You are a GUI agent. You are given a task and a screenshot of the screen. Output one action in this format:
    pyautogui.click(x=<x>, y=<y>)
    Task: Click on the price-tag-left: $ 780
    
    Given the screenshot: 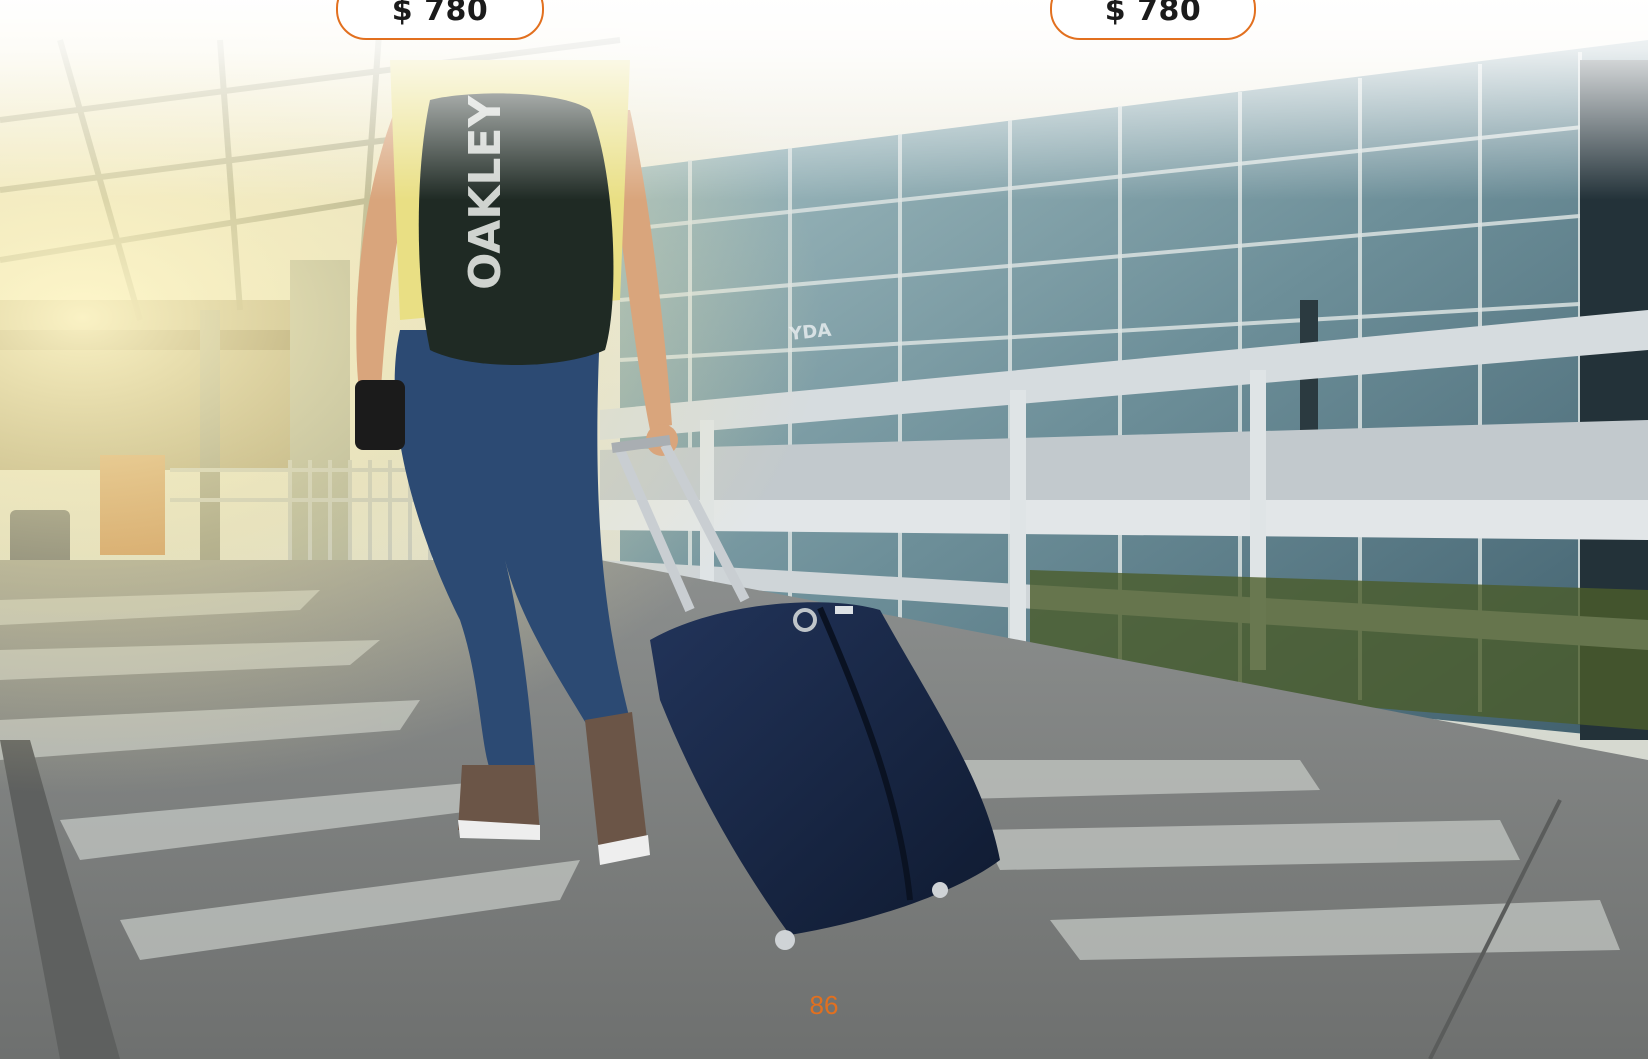 What is the action you would take?
    pyautogui.click(x=440, y=20)
    